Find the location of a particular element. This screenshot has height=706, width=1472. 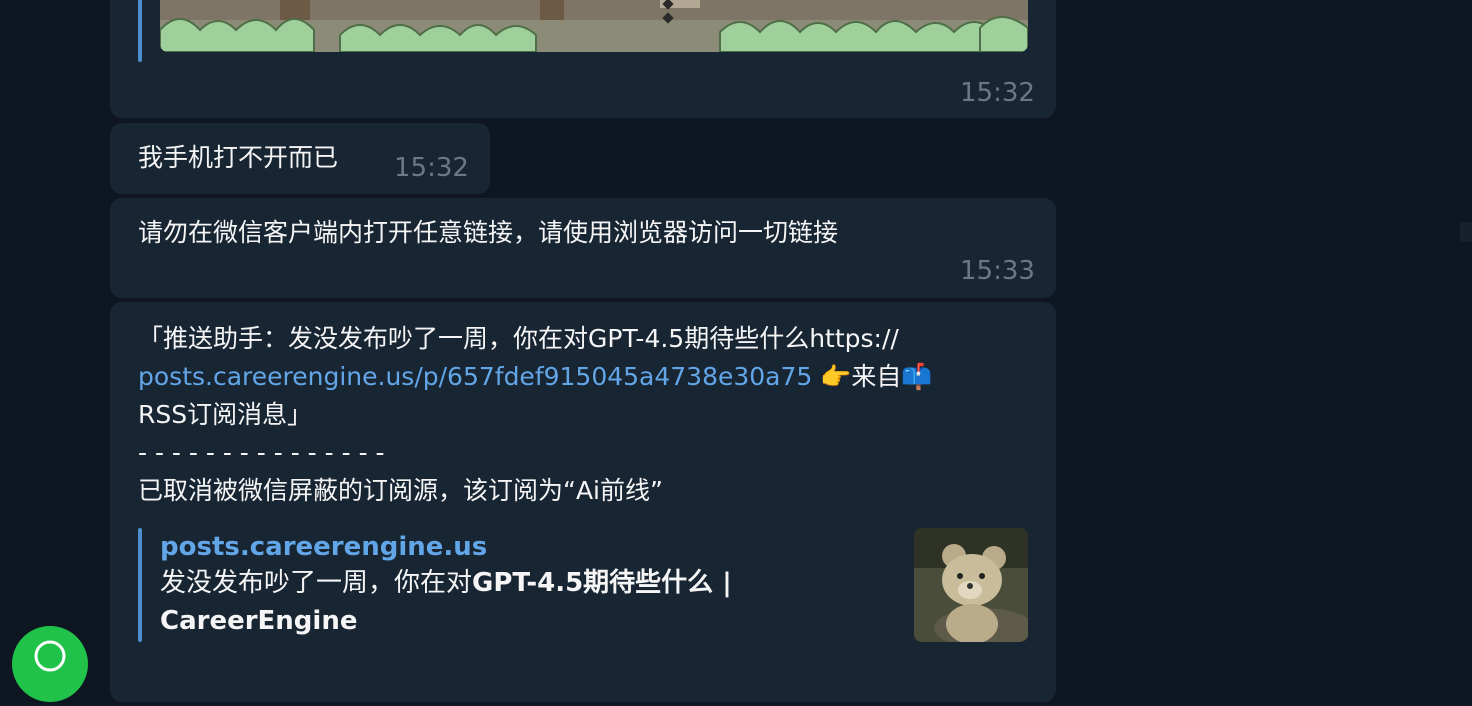

link-suffix-text: 👉来自📫 is located at coordinates (872, 376).